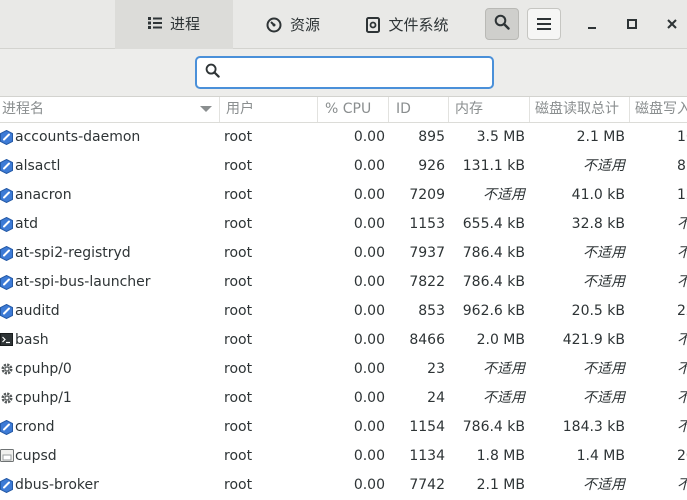 This screenshot has width=687, height=500. Describe the element at coordinates (73, 253) in the screenshot. I see `process-name: at-spi2-registryd` at that location.